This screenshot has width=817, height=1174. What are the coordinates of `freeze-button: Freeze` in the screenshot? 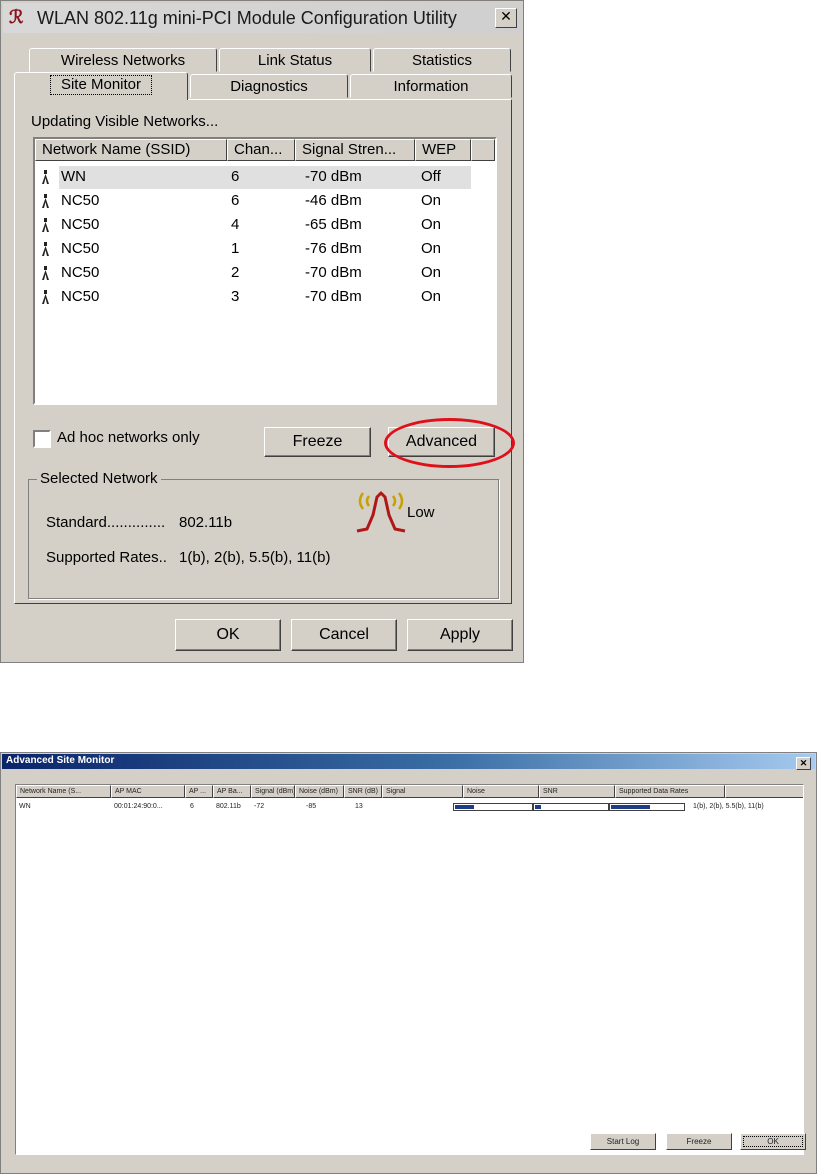 It's located at (317, 442).